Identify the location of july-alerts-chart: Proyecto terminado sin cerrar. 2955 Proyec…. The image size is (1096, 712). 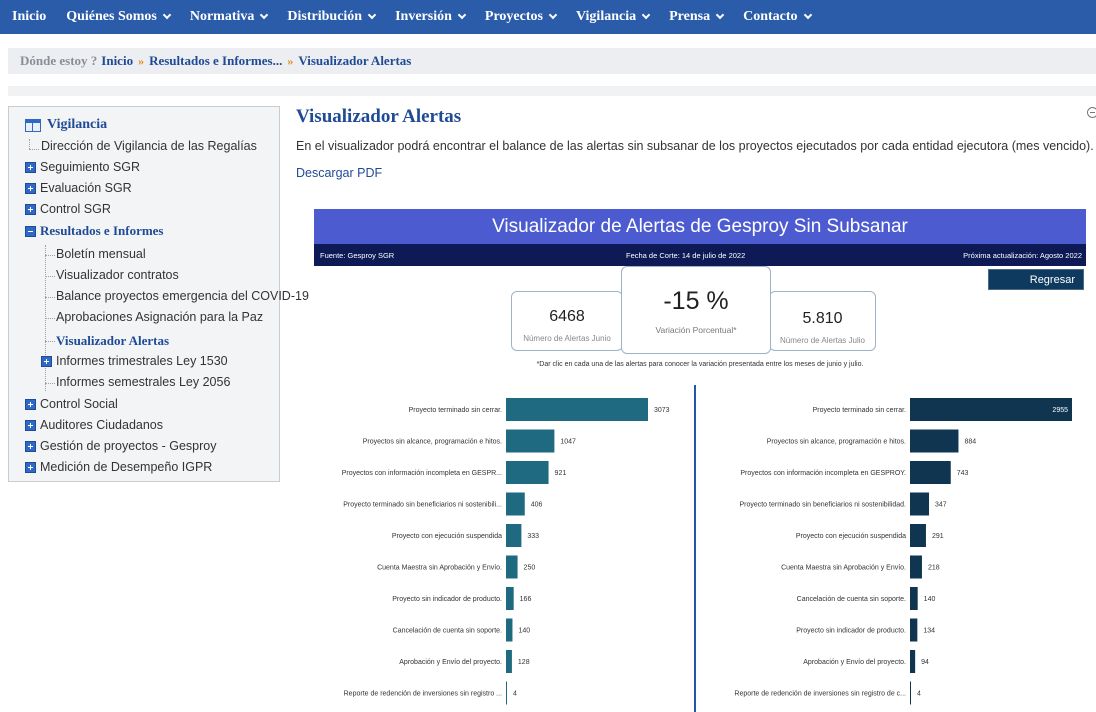
(903, 551).